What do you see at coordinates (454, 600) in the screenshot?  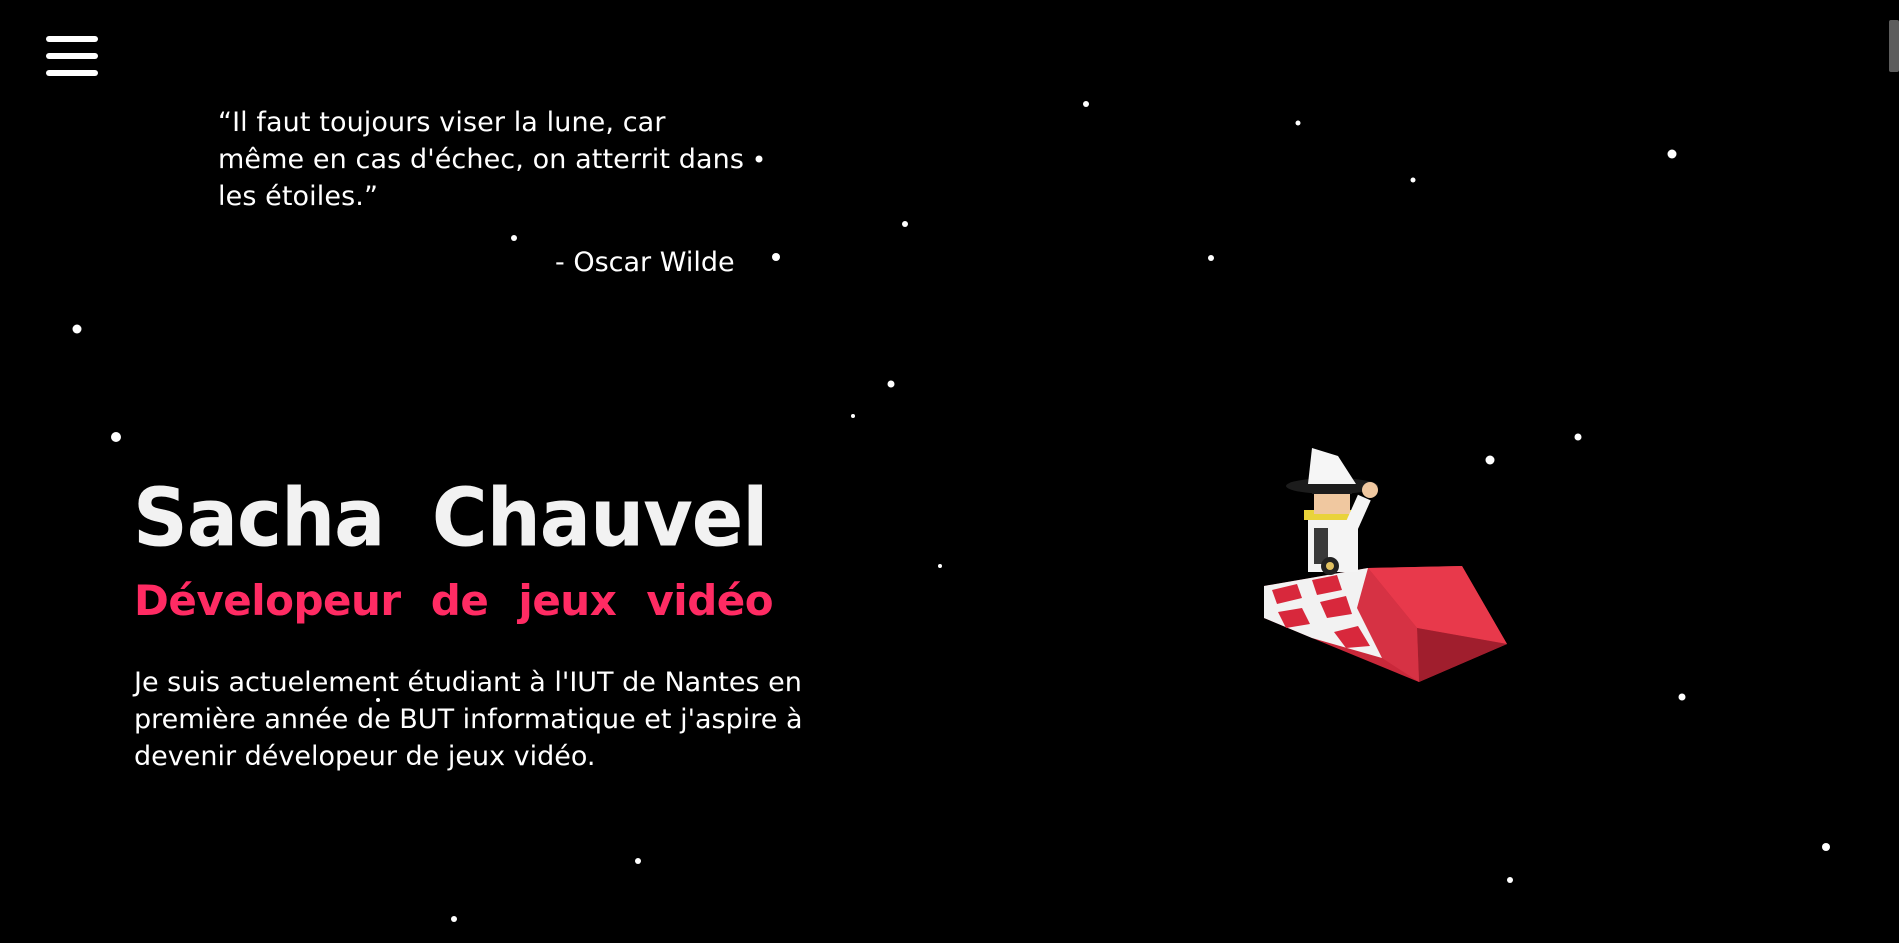 I see `hero-role: Dévelopeur de jeux vidéo` at bounding box center [454, 600].